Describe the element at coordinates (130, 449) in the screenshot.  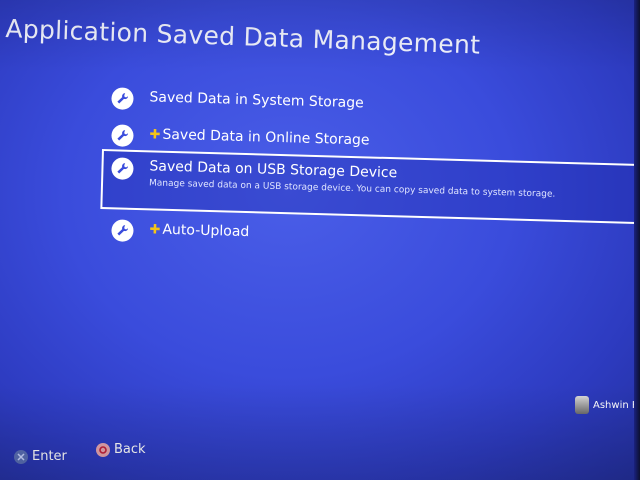
I see `back-label: Back` at that location.